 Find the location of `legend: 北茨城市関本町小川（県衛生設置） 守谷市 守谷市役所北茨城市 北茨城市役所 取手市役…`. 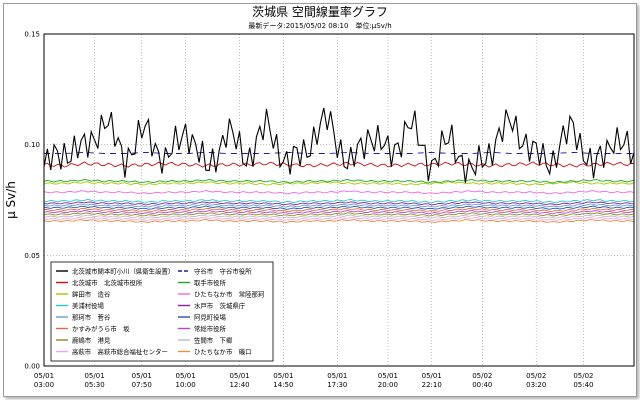

legend: 北茨城市関本町小川（県衛生設置） 守谷市 守谷市役所北茨城市 北茨城市役所 取手市役… is located at coordinates (162, 311).